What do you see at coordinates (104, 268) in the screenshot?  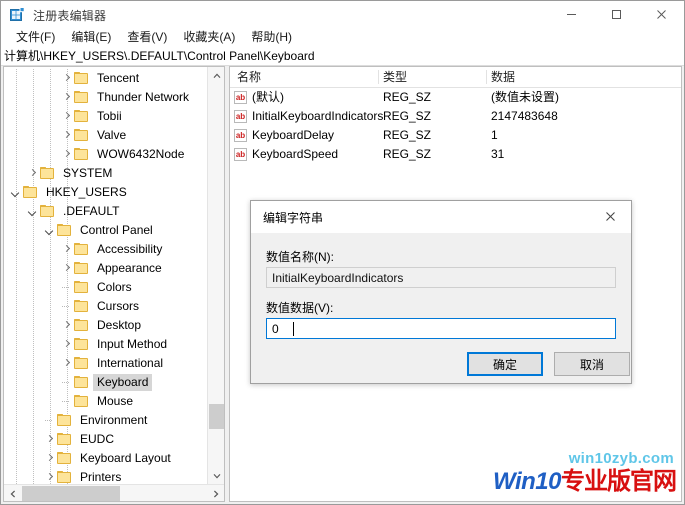 I see `tree-item-appearance: Appearance` at bounding box center [104, 268].